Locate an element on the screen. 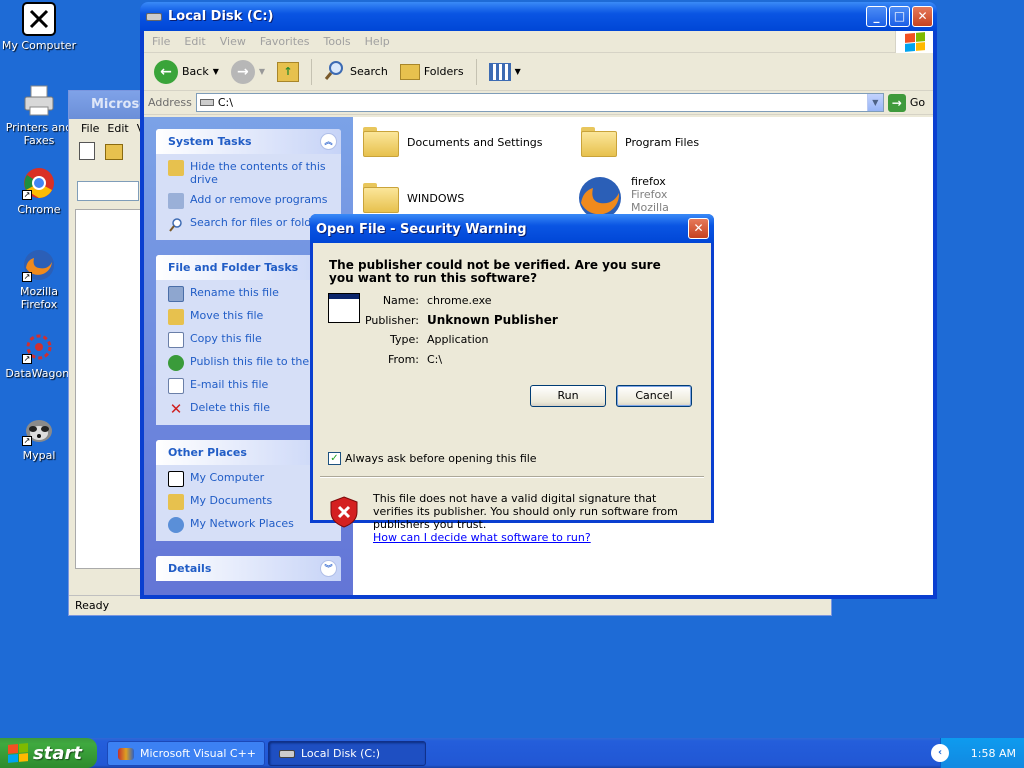 This screenshot has width=1024, height=768. folder-item: Program Files is located at coordinates (640, 142).